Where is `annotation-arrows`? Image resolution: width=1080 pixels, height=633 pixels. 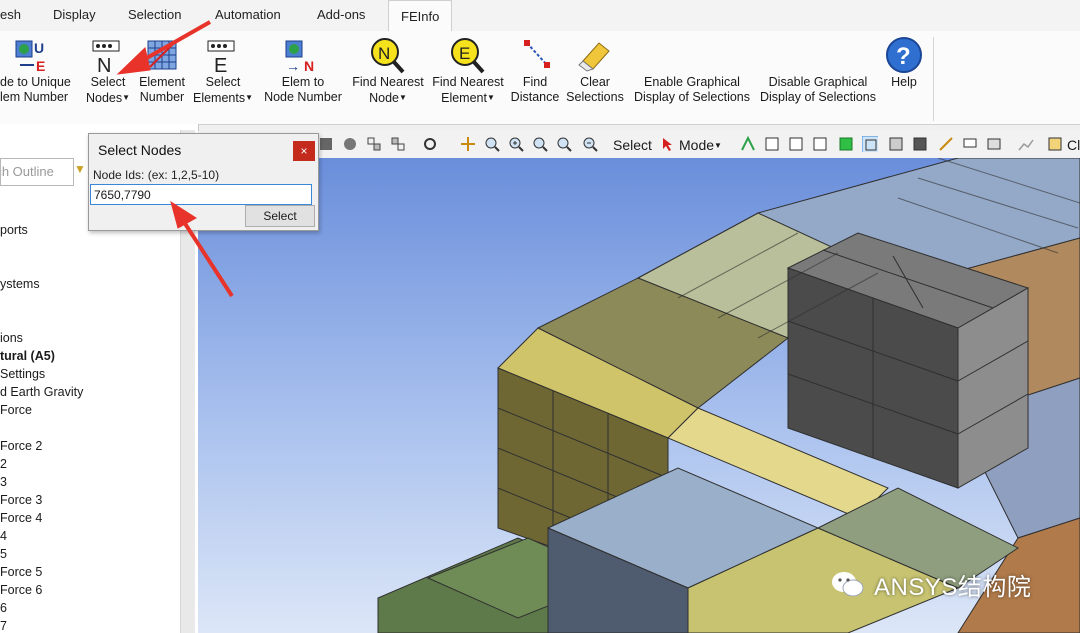 annotation-arrows is located at coordinates (175, 159).